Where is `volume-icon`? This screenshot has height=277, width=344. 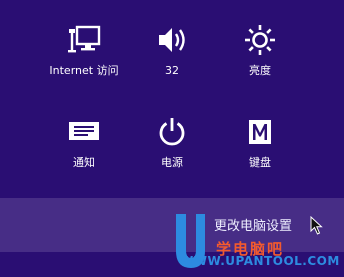 volume-icon is located at coordinates (172, 40).